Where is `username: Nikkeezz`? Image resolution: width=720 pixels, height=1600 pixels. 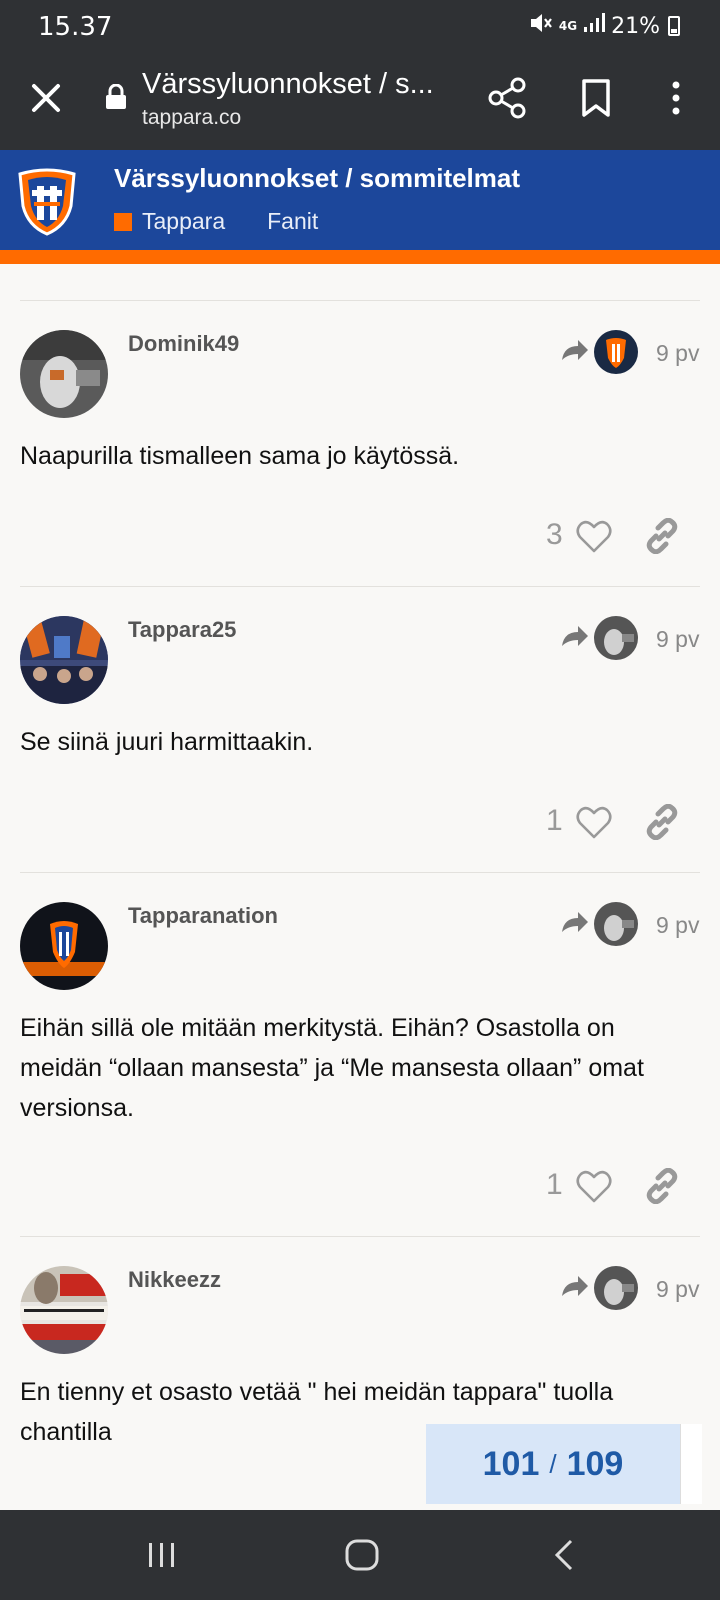
username: Nikkeezz is located at coordinates (174, 1280).